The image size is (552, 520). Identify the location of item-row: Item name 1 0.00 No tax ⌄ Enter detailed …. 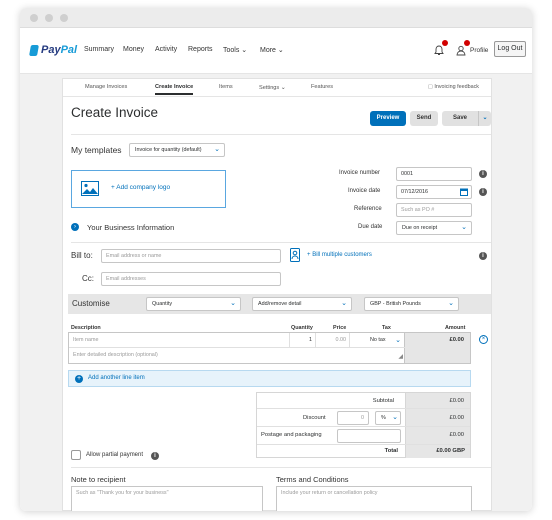
(236, 348).